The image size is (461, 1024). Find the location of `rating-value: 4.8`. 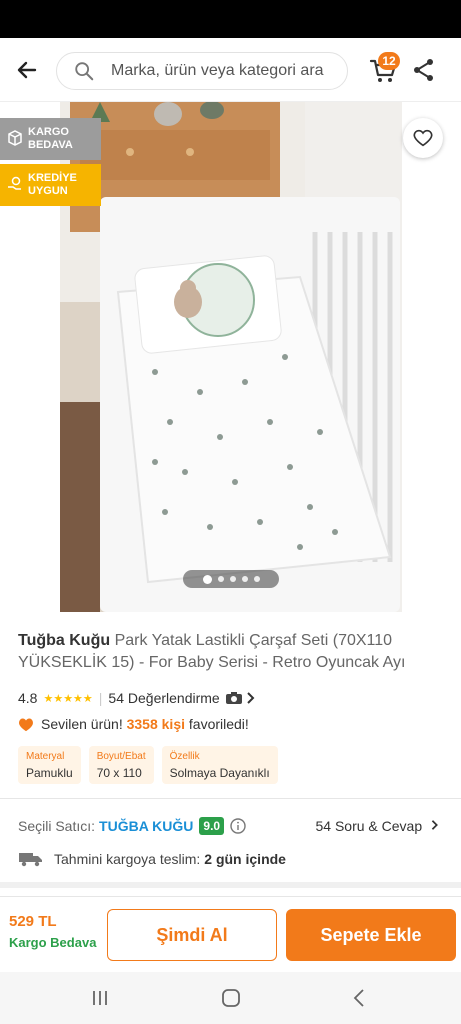

rating-value: 4.8 is located at coordinates (28, 698).